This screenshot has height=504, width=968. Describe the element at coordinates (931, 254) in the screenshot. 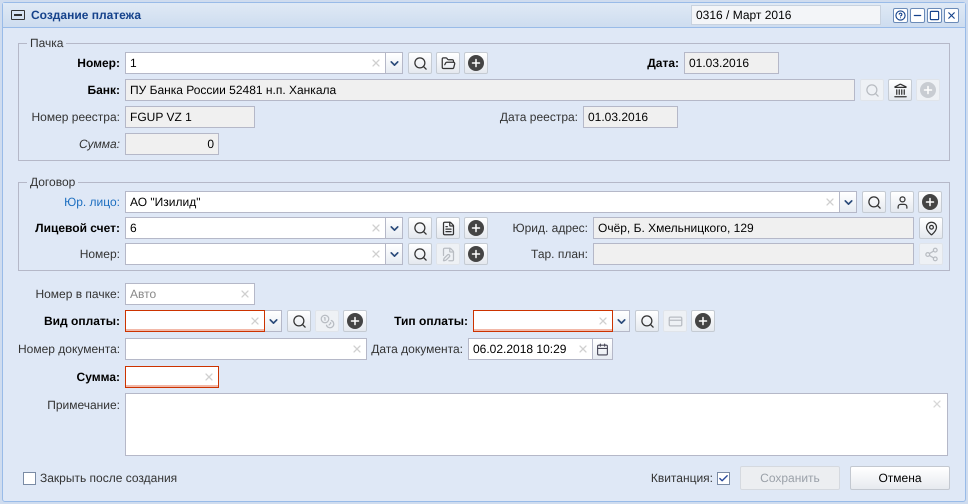

I see `network-icon` at that location.